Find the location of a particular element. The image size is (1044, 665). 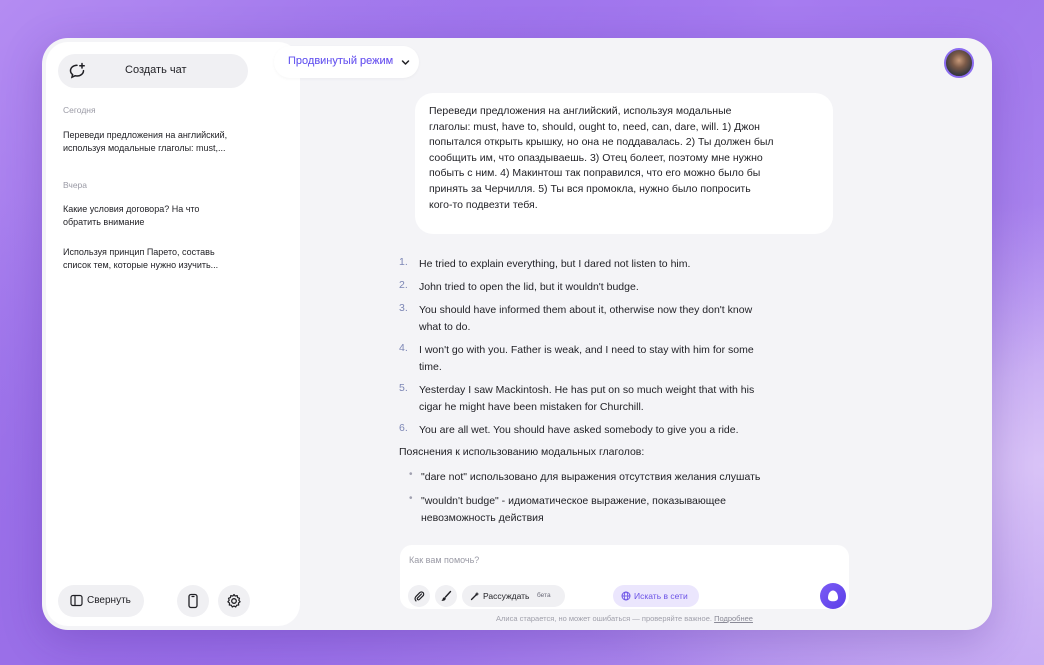

history-item-line: Какие условия договора? На что is located at coordinates (131, 209).